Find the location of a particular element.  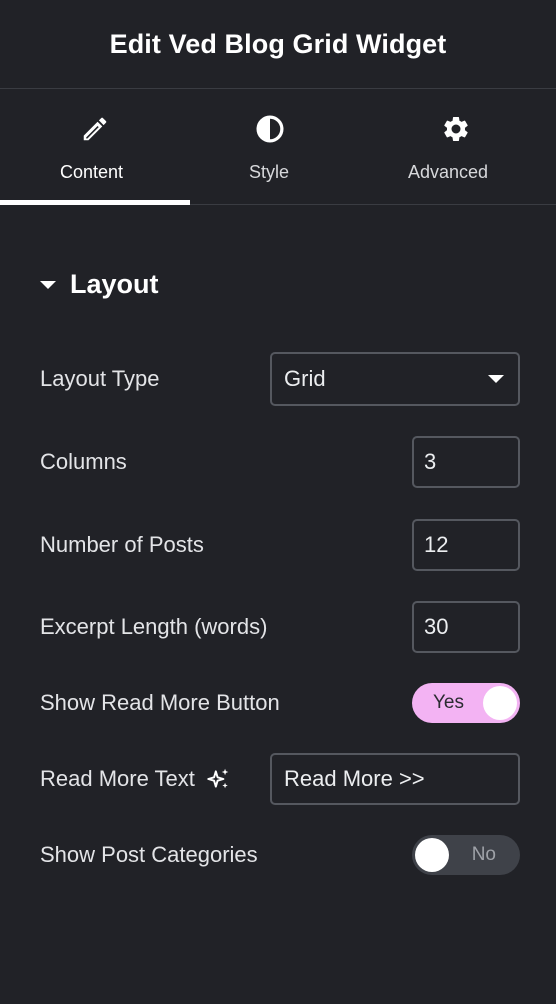

panel-header: Edit Ved Blog Grid Widget is located at coordinates (278, 44).